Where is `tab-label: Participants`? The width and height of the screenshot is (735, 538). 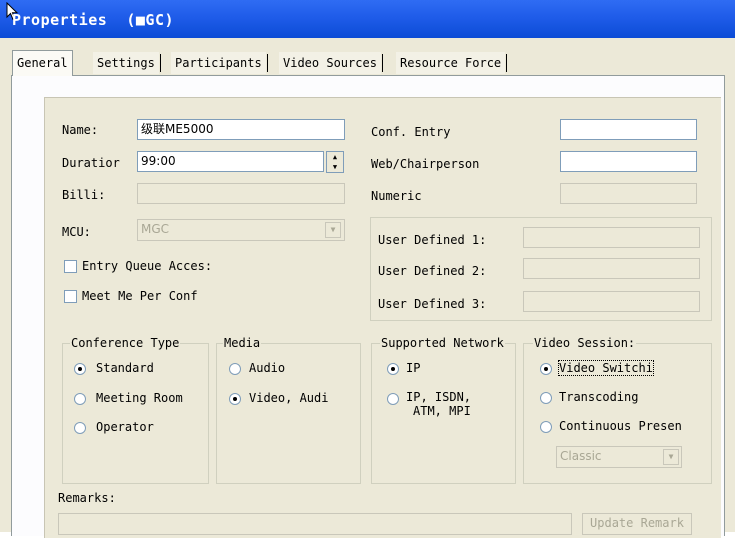
tab-label: Participants is located at coordinates (218, 63).